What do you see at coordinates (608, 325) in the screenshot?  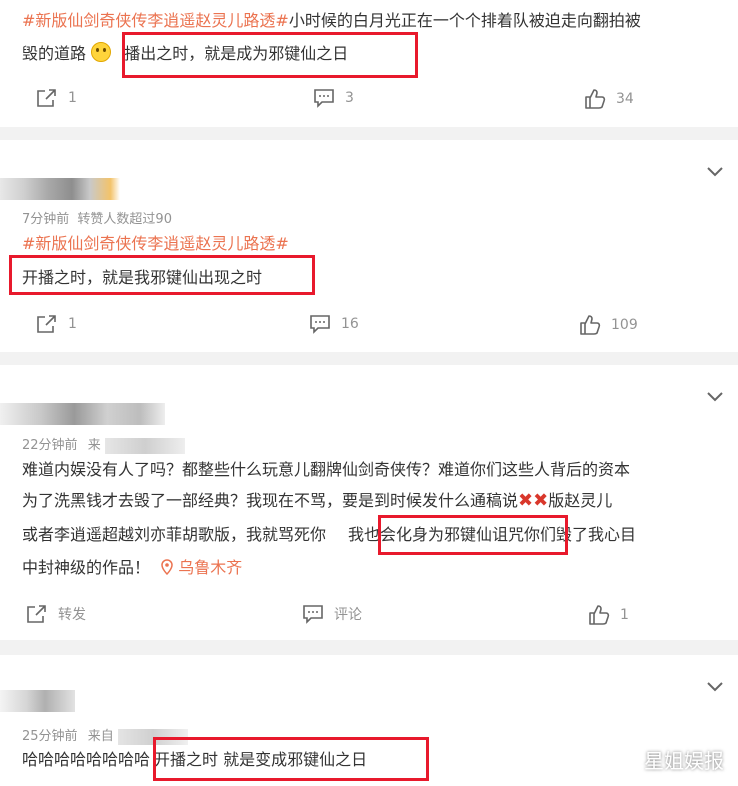 I see `like-button: 109` at bounding box center [608, 325].